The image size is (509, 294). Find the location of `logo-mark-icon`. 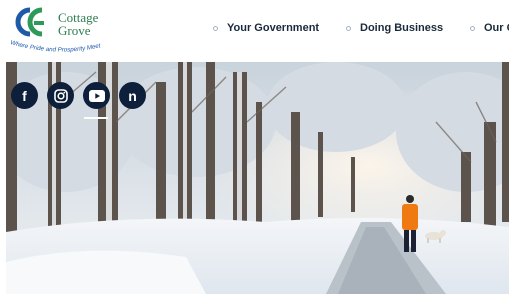

logo-mark-icon is located at coordinates (29, 22).